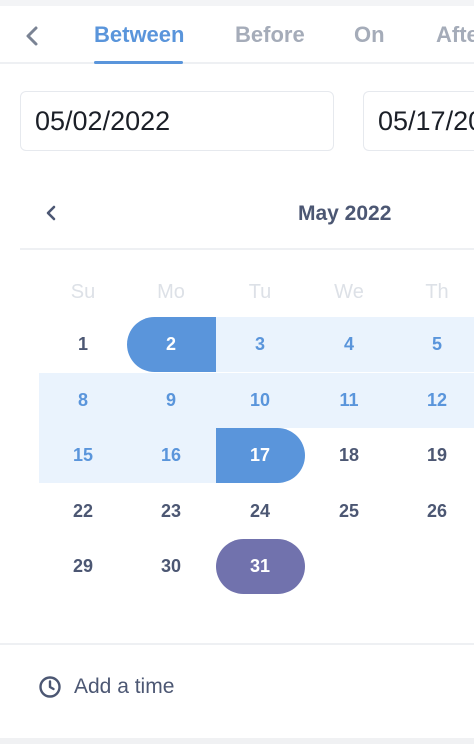 This screenshot has height=744, width=474. I want to click on tab-on: On, so click(369, 35).